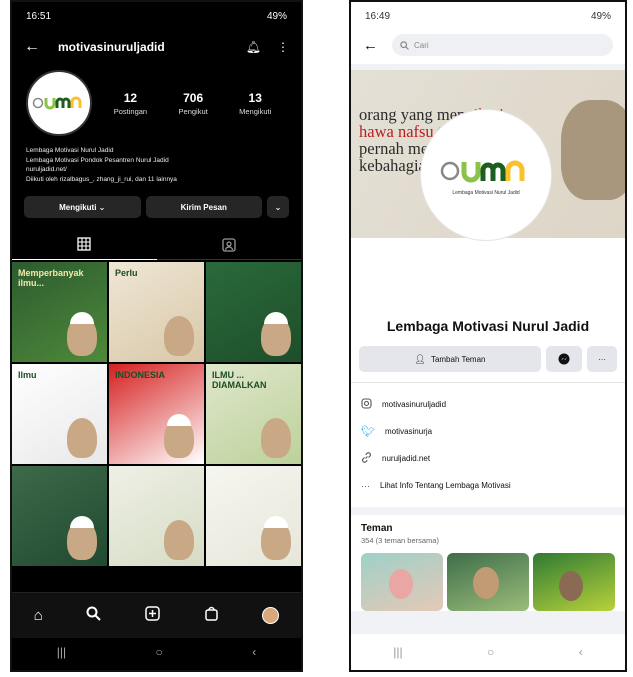  Describe the element at coordinates (130, 97) in the screenshot. I see `stat-value: 12` at that location.